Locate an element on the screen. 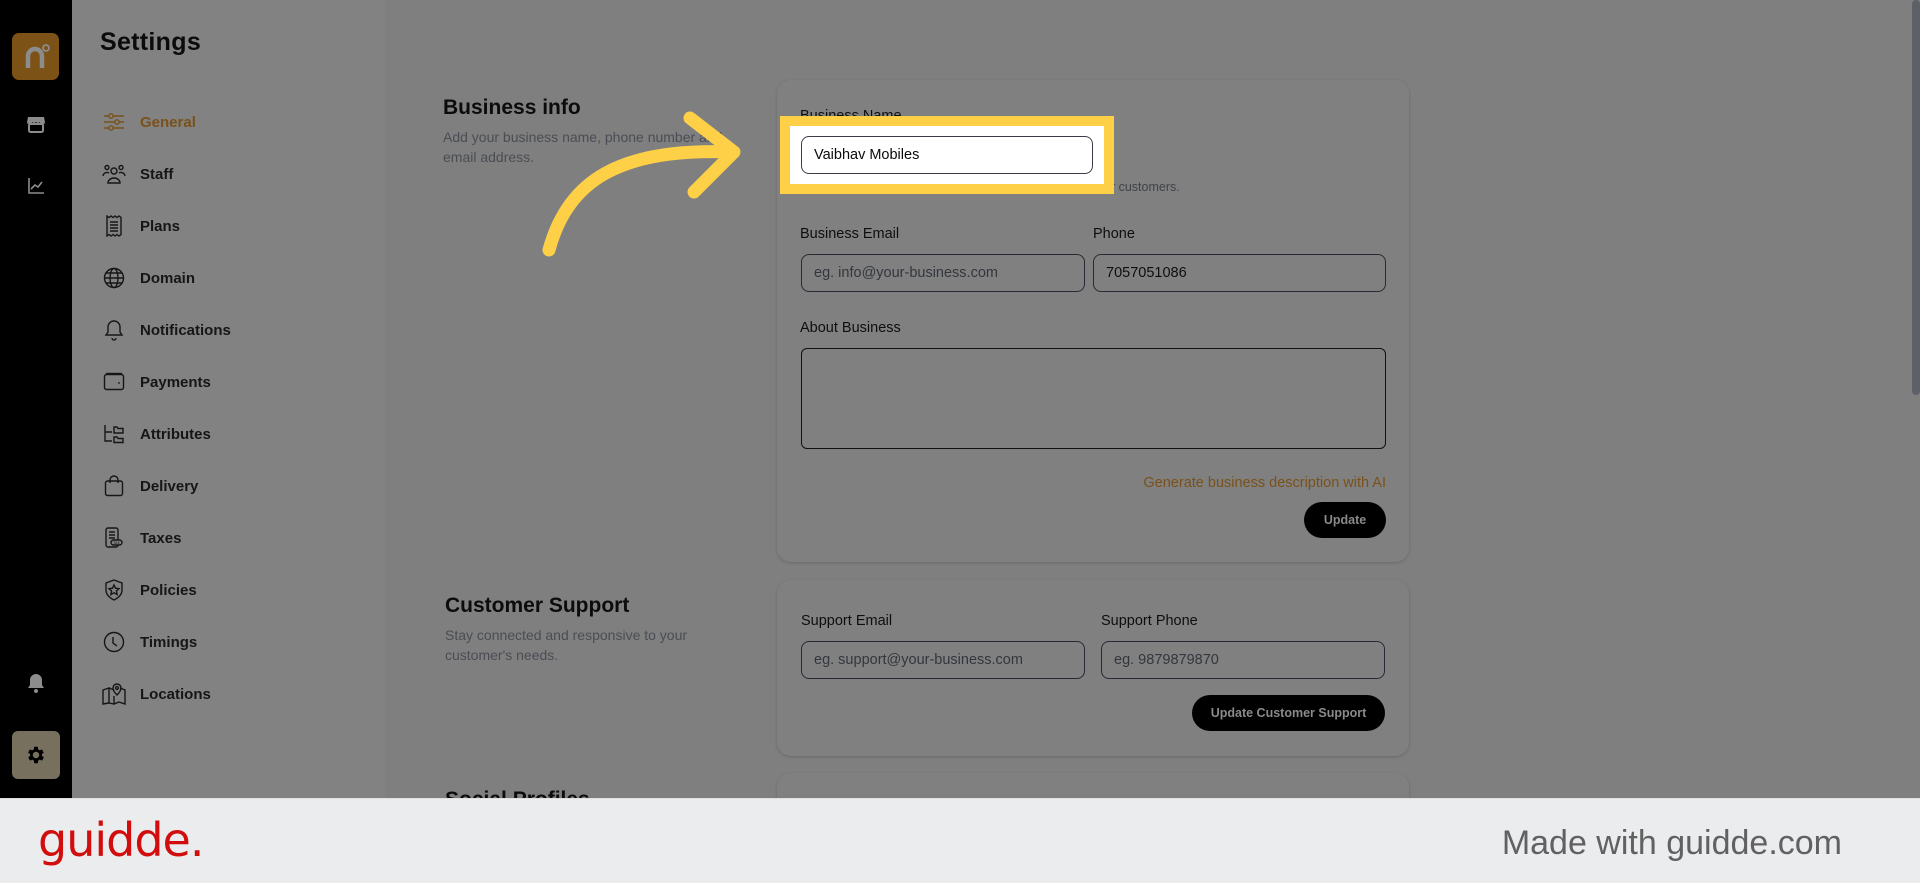 The height and width of the screenshot is (883, 1920). wallet-icon is located at coordinates (114, 382).